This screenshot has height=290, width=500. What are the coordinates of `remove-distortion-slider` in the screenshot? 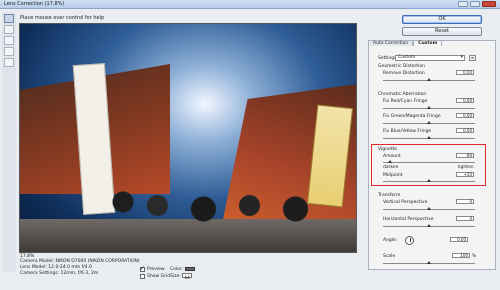 It's located at (429, 79).